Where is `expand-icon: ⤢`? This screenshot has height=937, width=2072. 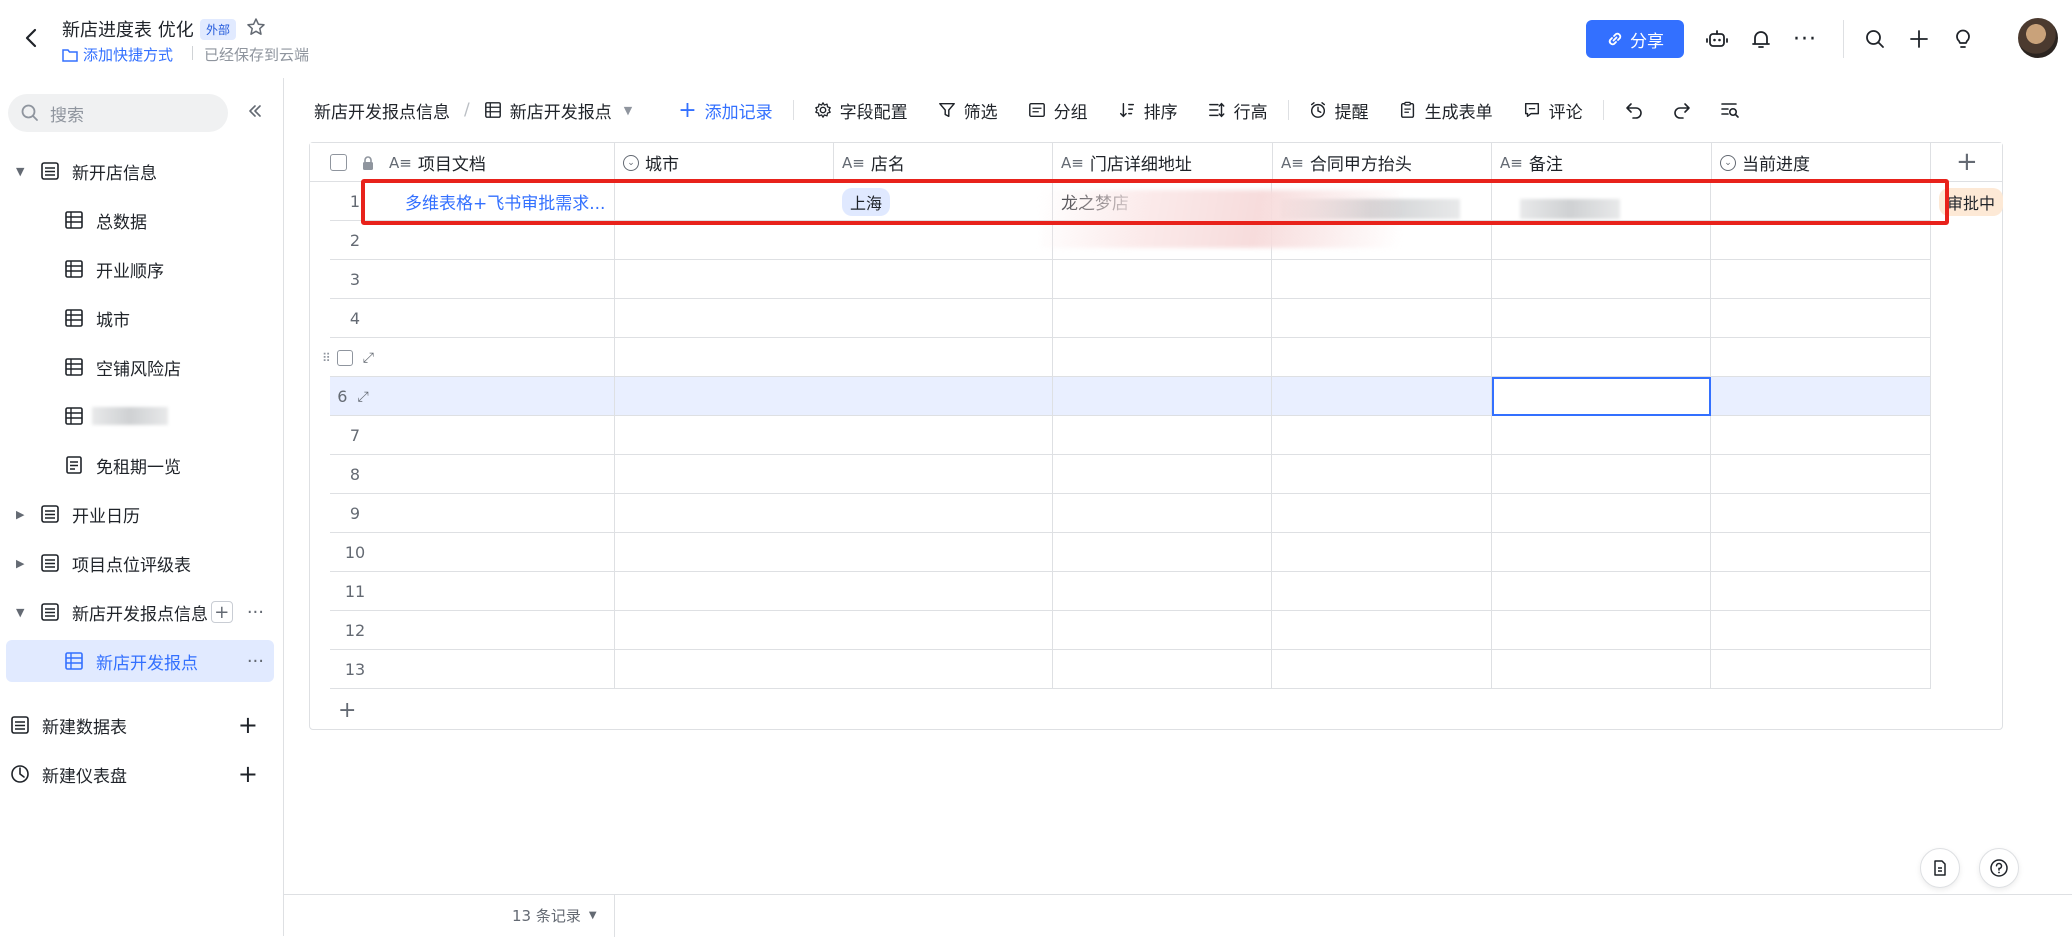 expand-icon: ⤢ is located at coordinates (368, 358).